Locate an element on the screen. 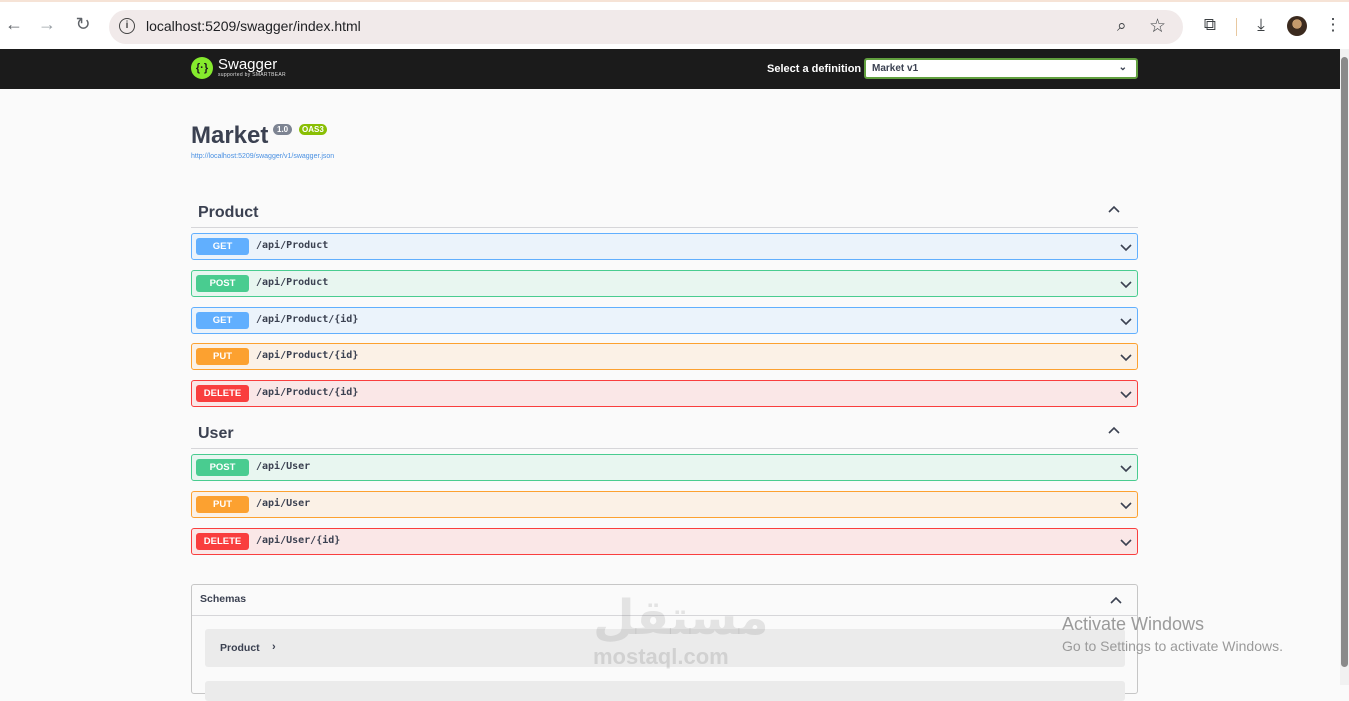 Image resolution: width=1349 pixels, height=701 pixels. oas-badge: OAS3 is located at coordinates (313, 129).